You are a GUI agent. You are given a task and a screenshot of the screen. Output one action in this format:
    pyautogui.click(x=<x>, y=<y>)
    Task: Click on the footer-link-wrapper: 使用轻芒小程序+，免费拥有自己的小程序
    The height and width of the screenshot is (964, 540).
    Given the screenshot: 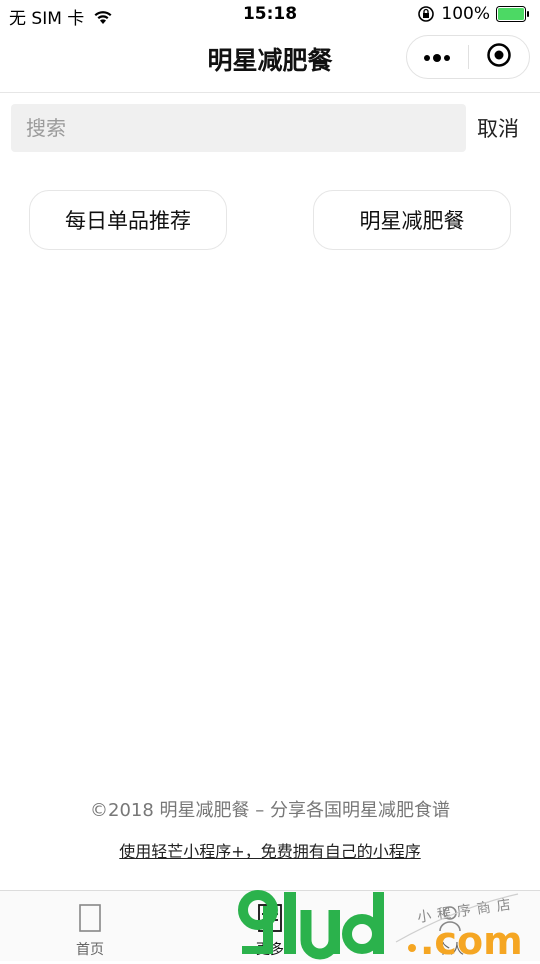 What is the action you would take?
    pyautogui.click(x=270, y=850)
    